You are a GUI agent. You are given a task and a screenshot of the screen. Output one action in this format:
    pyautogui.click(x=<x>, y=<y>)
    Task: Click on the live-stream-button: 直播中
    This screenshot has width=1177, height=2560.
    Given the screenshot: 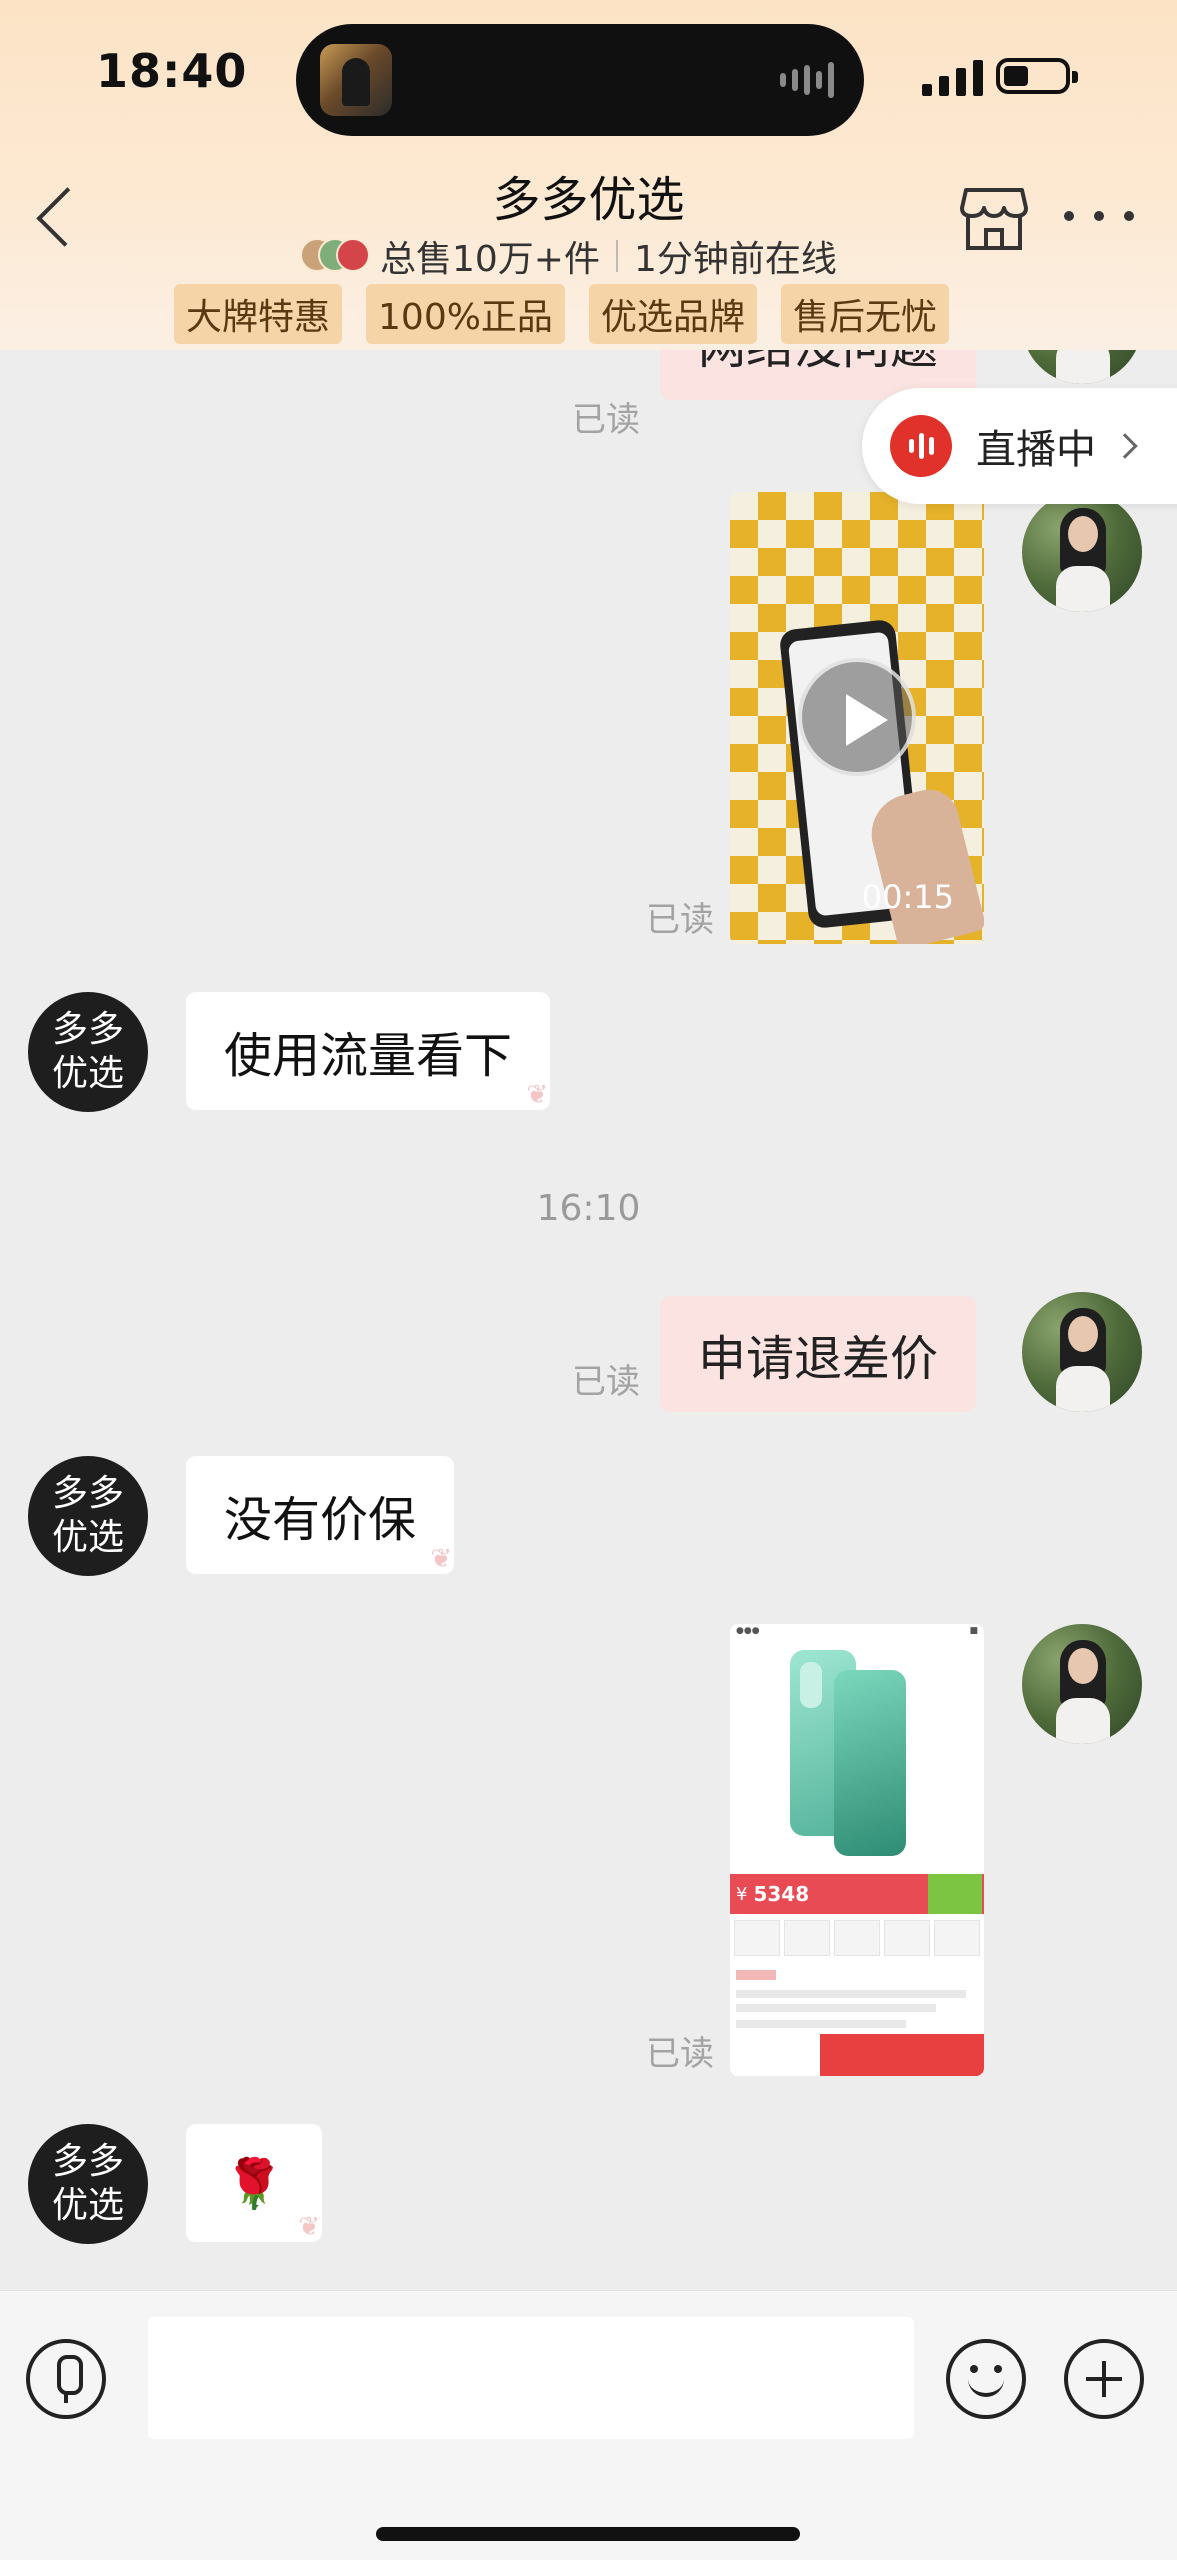 What is the action you would take?
    pyautogui.click(x=1019, y=446)
    